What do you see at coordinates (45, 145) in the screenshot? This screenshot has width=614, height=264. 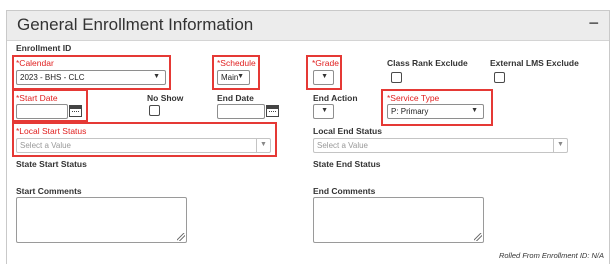 I see `local-start-status-placeholder: Select a Value` at bounding box center [45, 145].